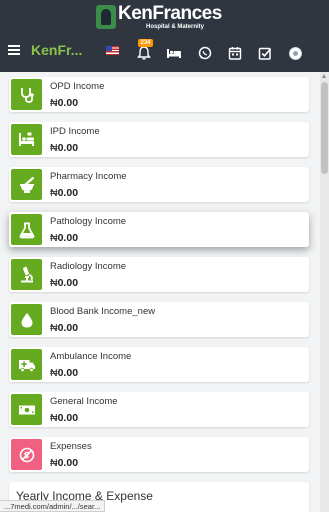 This screenshot has height=512, width=329. I want to click on whatsapp-icon, so click(205, 53).